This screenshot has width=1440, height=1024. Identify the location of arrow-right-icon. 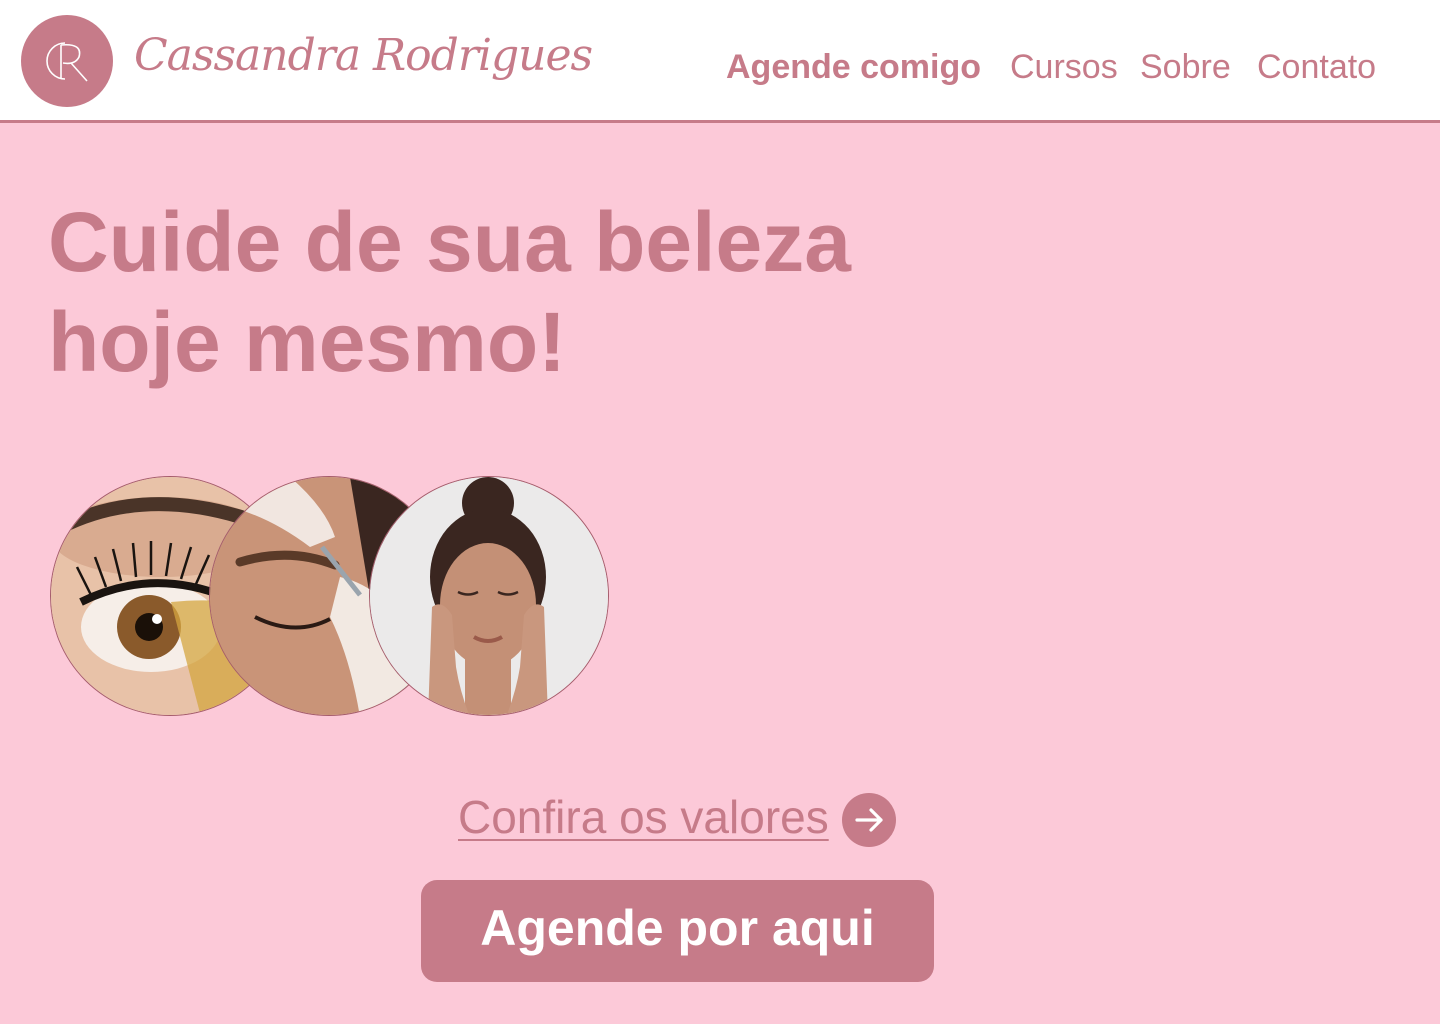
(869, 820).